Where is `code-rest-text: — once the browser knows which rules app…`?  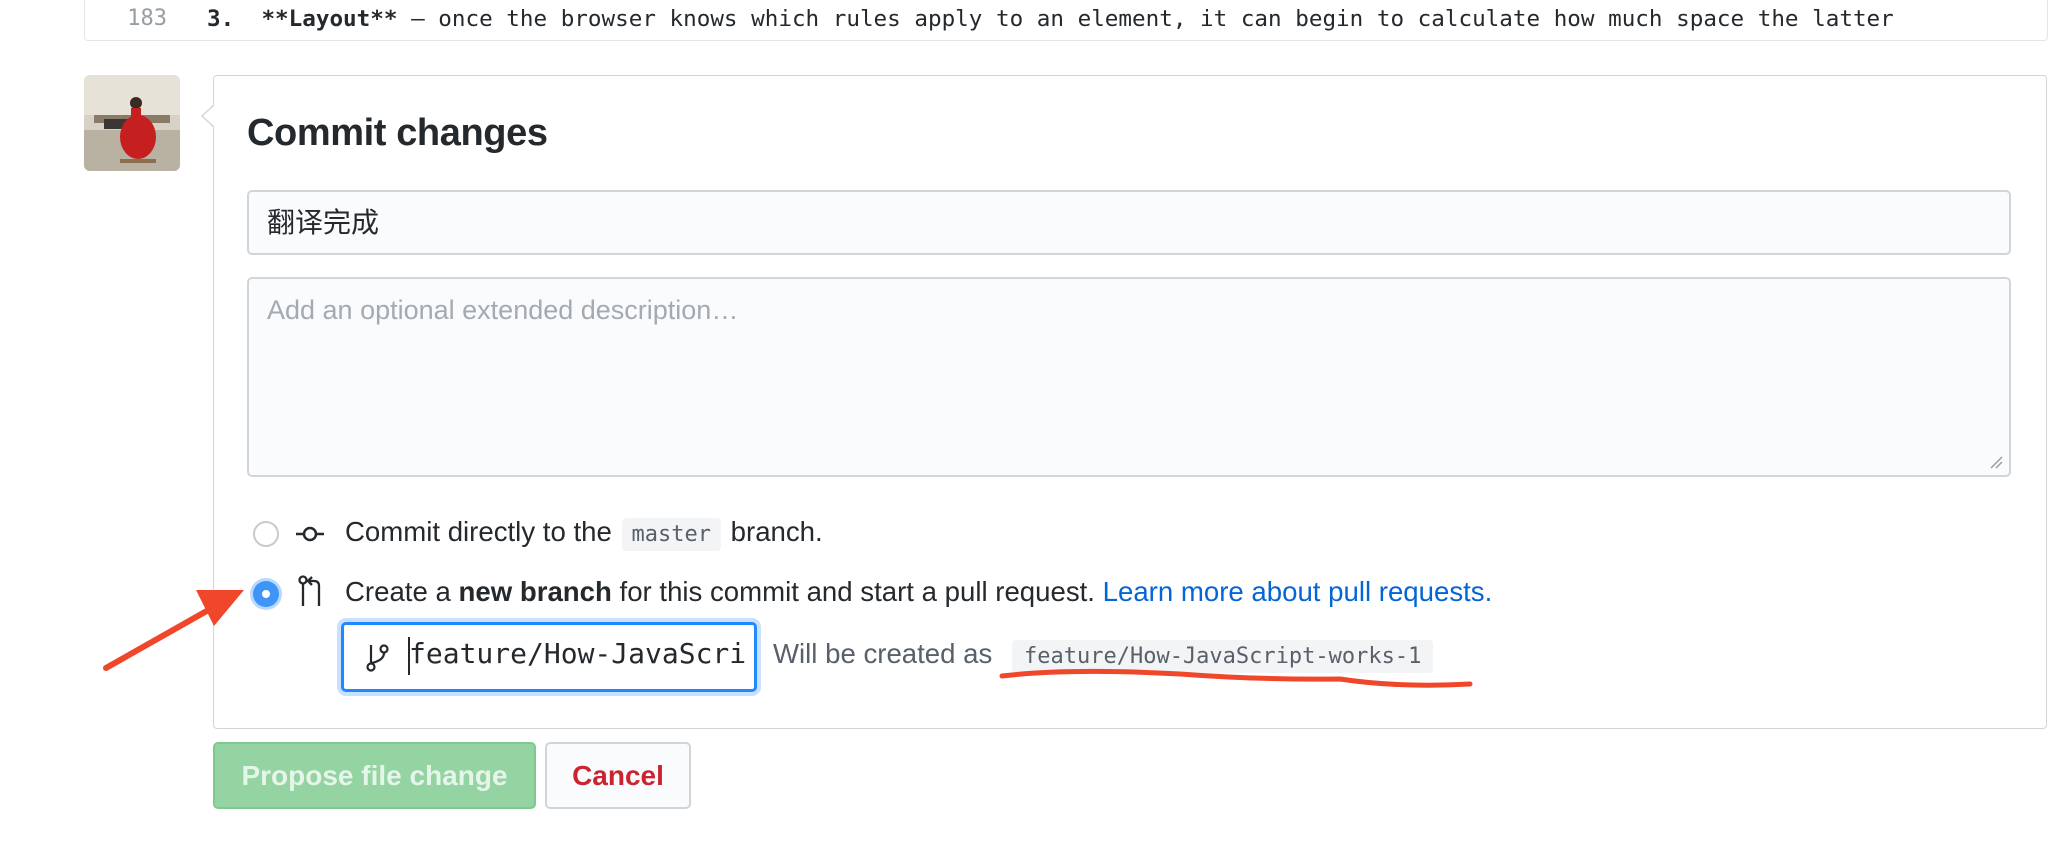
code-rest-text: — once the browser knows which rules app… is located at coordinates (1145, 19).